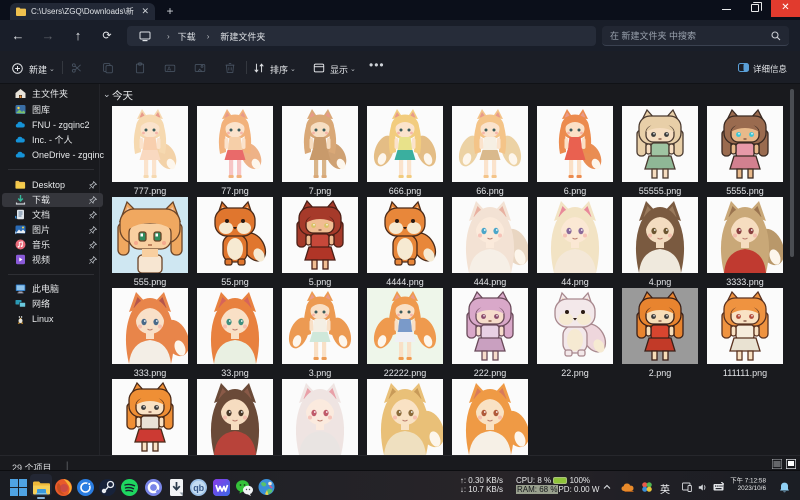  I want to click on svg-text: A, so click(169, 69).